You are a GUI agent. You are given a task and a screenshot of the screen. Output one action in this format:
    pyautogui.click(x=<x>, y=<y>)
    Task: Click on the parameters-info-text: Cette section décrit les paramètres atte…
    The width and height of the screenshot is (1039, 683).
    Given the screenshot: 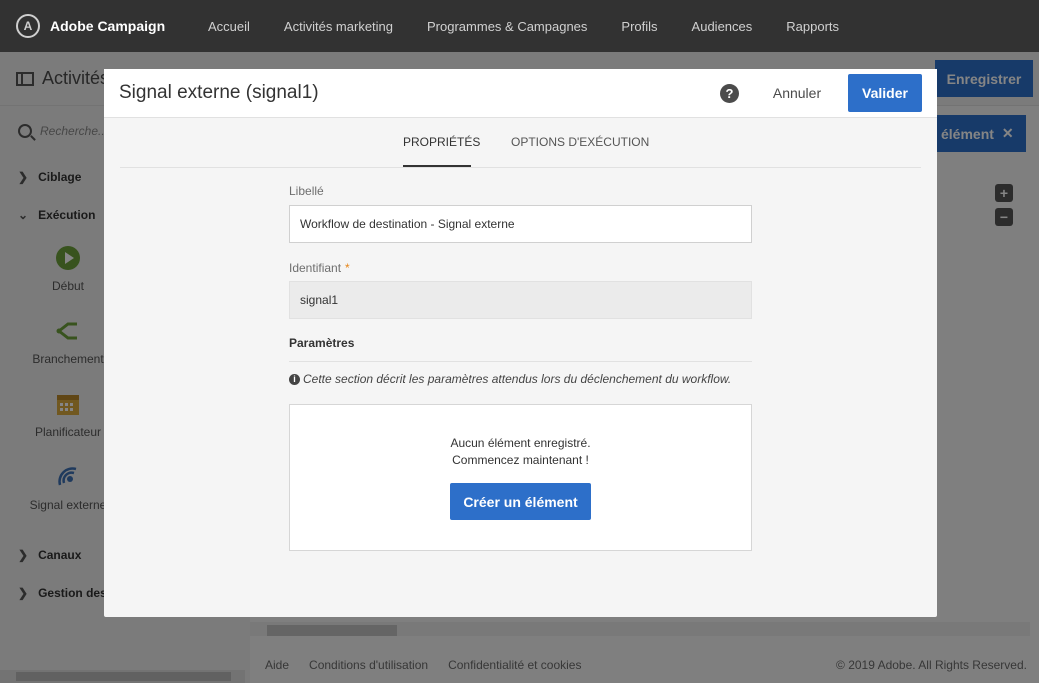 What is the action you would take?
    pyautogui.click(x=517, y=379)
    